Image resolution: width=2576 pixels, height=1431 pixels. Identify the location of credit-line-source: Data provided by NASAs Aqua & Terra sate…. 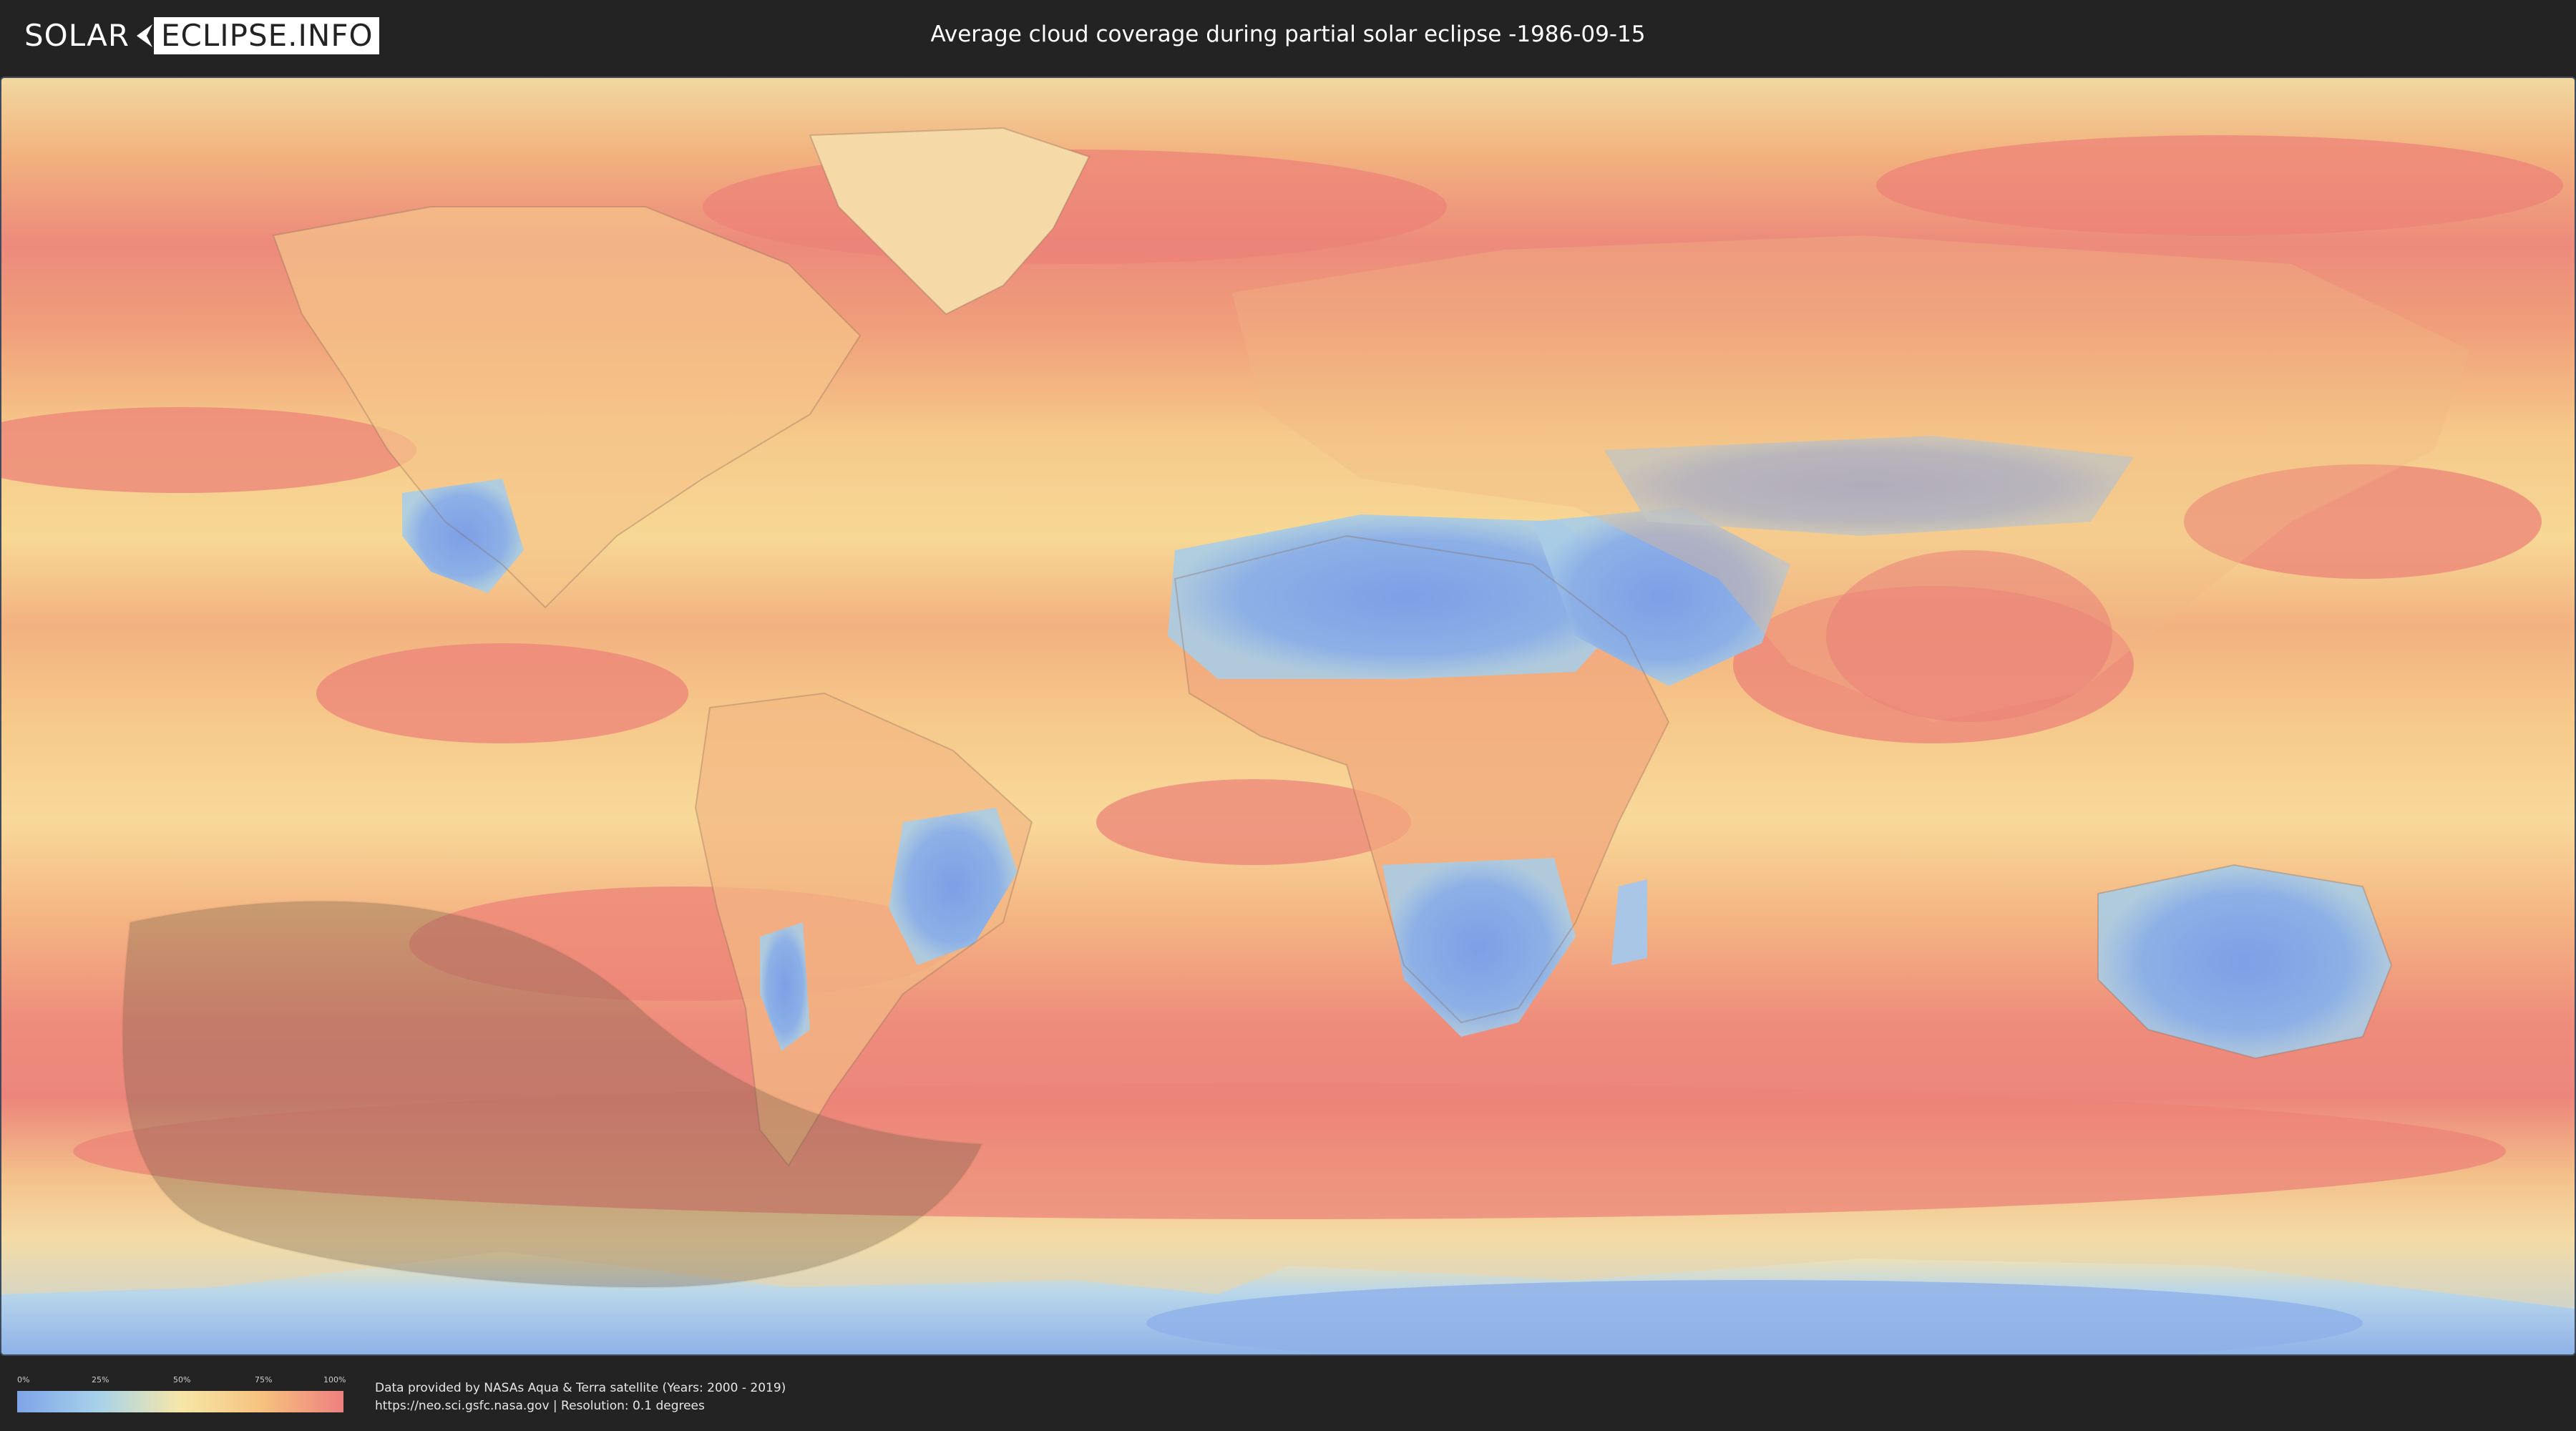
(580, 1388).